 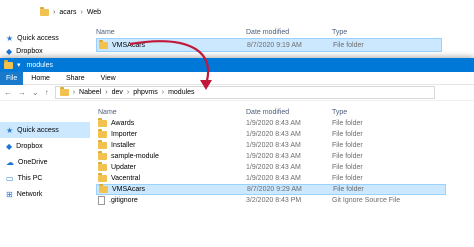 I want to click on nav-item-network: ⊞ Network, so click(x=45, y=194).